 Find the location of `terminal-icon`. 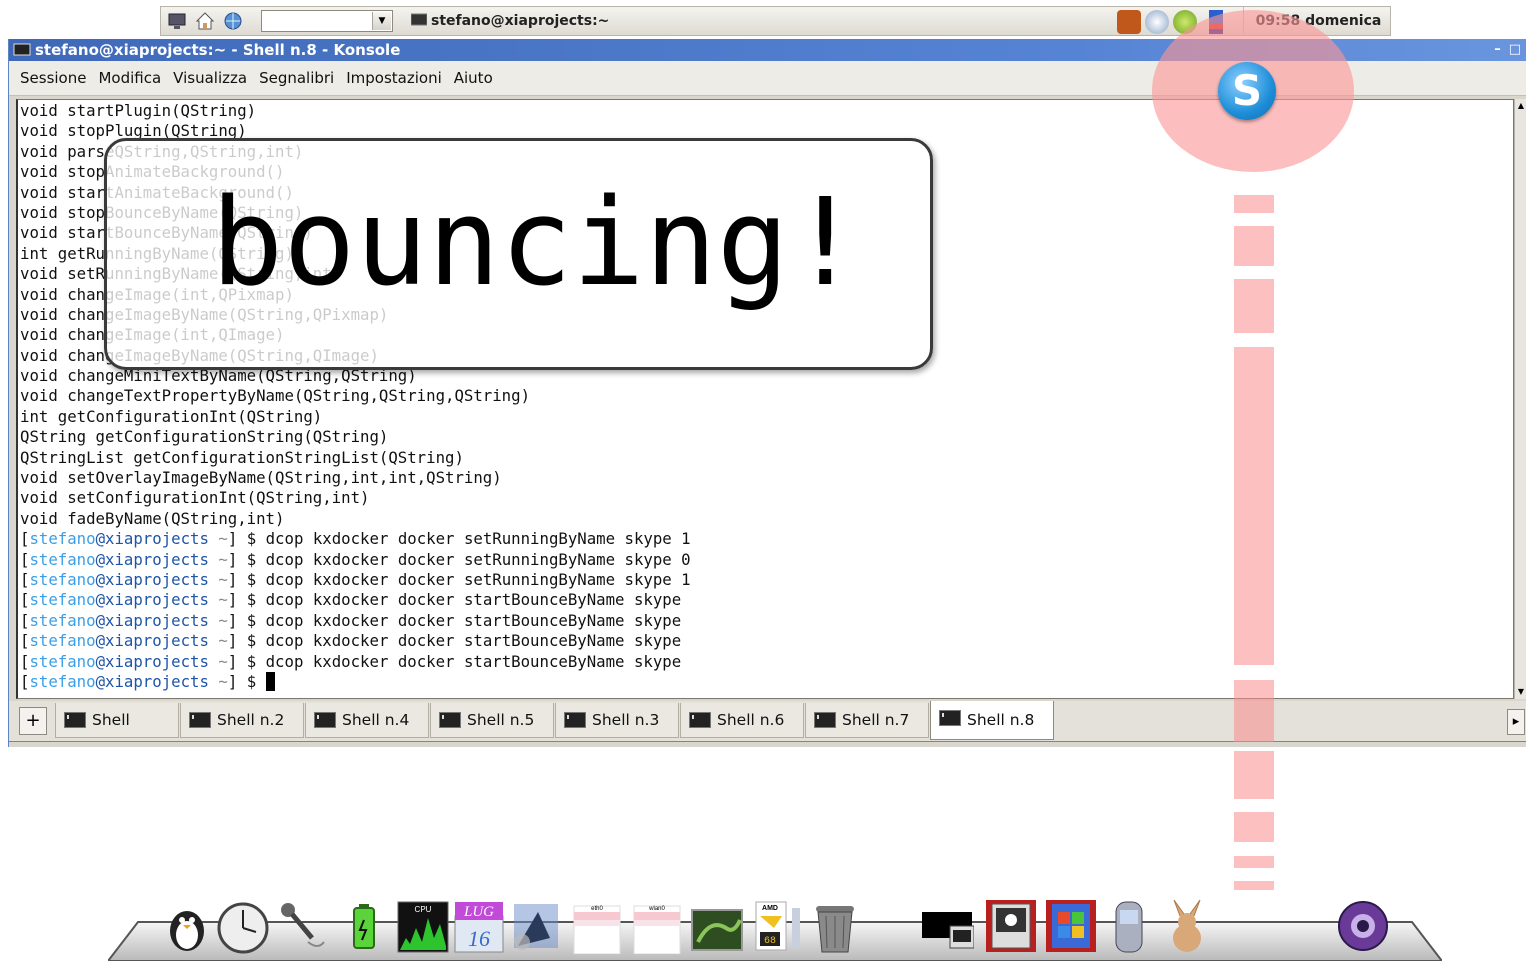

terminal-icon is located at coordinates (947, 926).